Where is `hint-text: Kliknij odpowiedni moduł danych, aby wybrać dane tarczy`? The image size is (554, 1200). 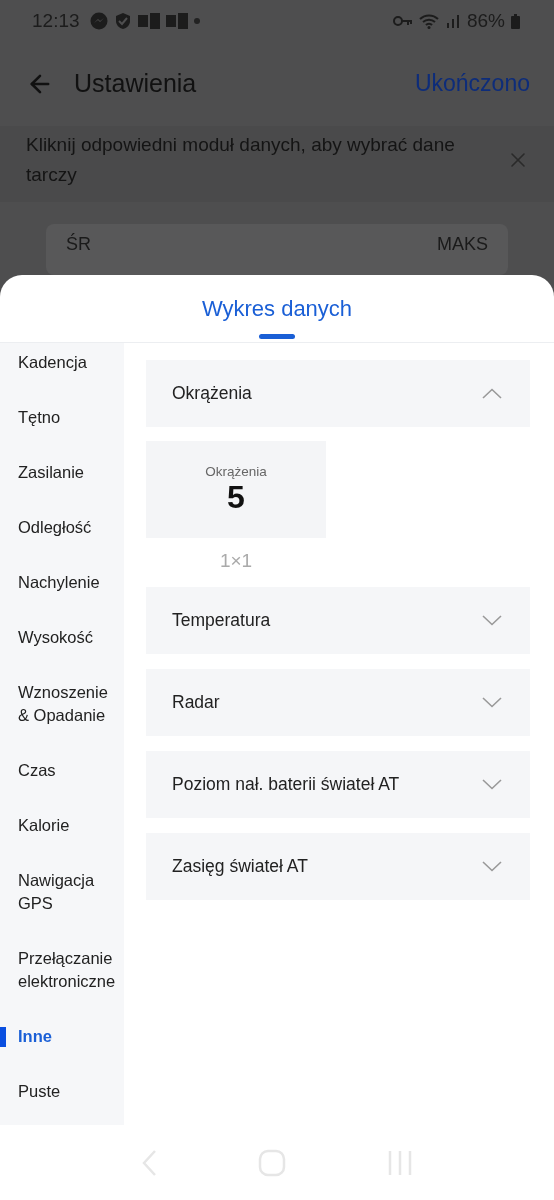
hint-text: Kliknij odpowiedni moduł danych, aby wybrać dane tarczy is located at coordinates (241, 159).